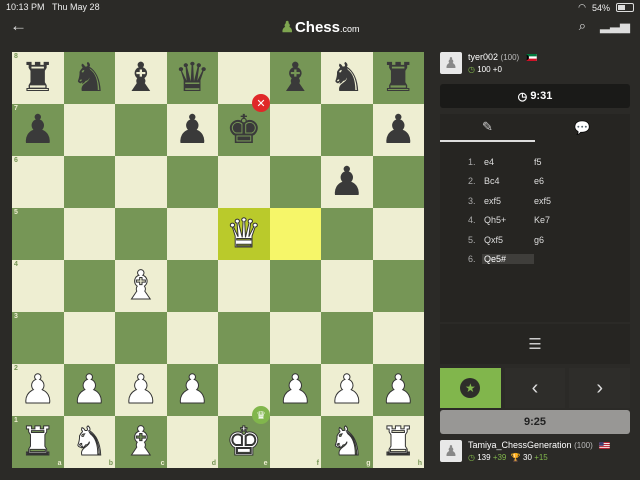  What do you see at coordinates (470, 388) in the screenshot?
I see `favorite-button: ★` at bounding box center [470, 388].